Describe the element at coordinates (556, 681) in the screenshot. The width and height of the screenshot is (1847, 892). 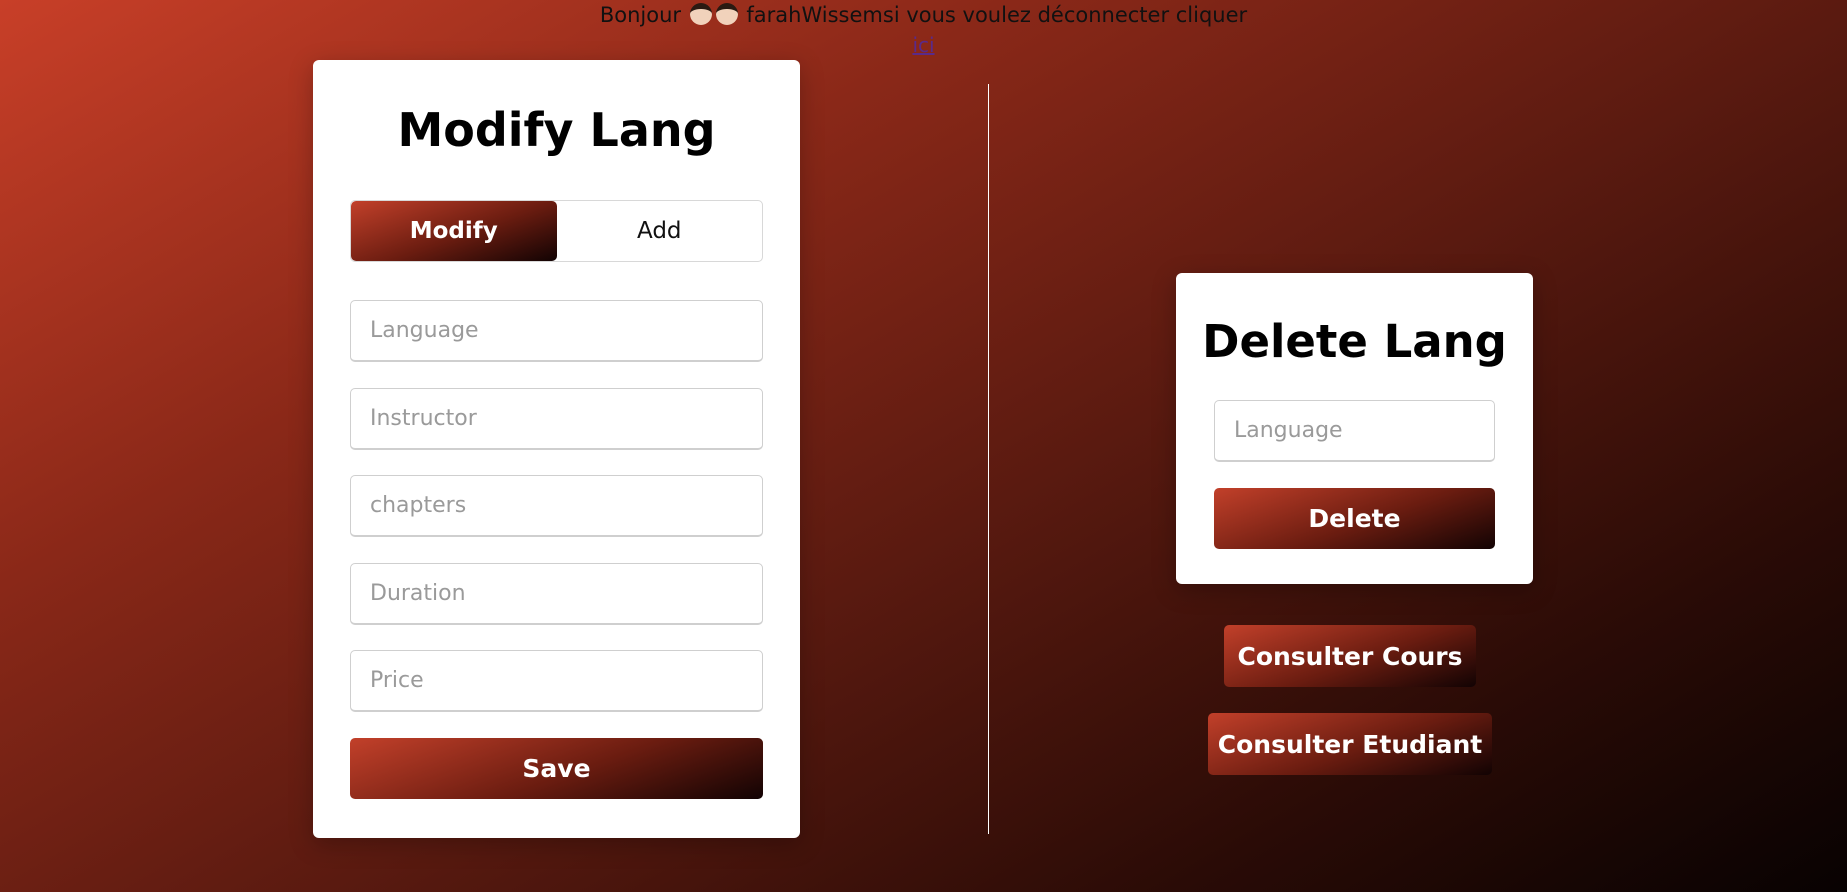
I see `price-input` at that location.